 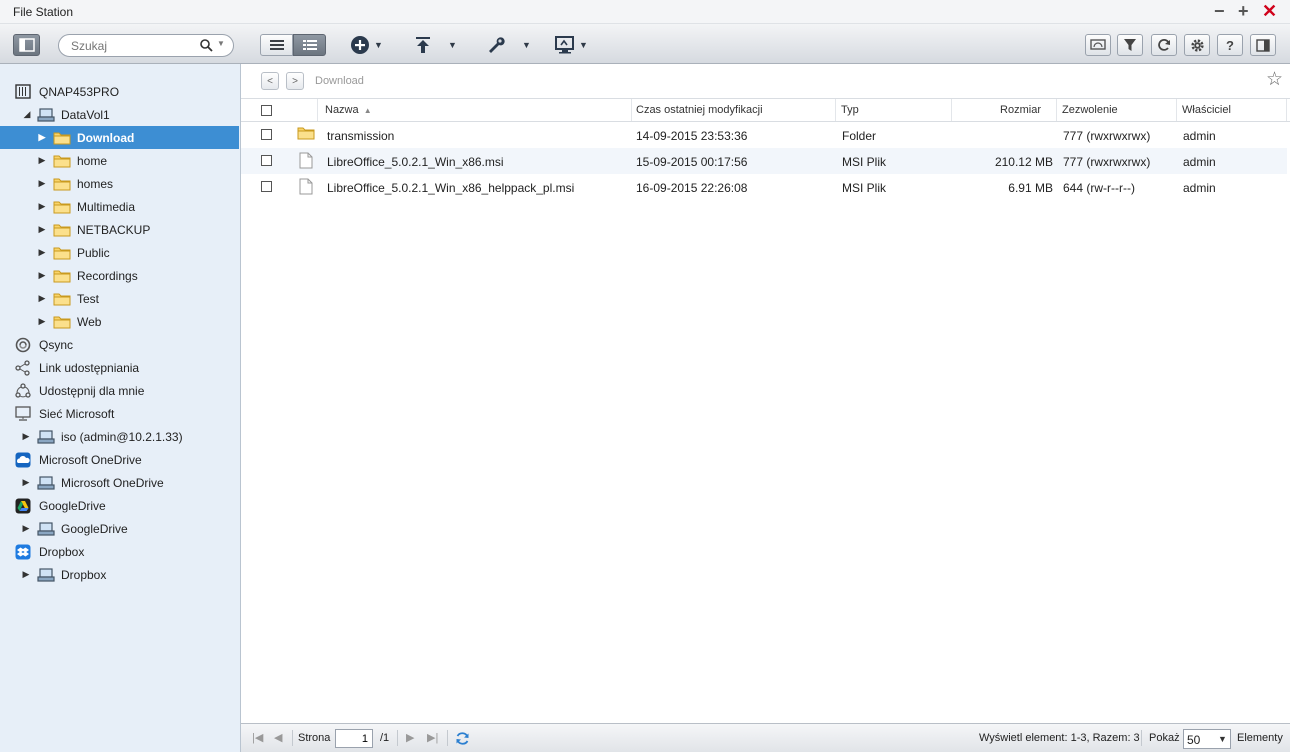 What do you see at coordinates (119, 390) in the screenshot?
I see `tree-item-shared-with-me: Udostępnij dla mnie` at bounding box center [119, 390].